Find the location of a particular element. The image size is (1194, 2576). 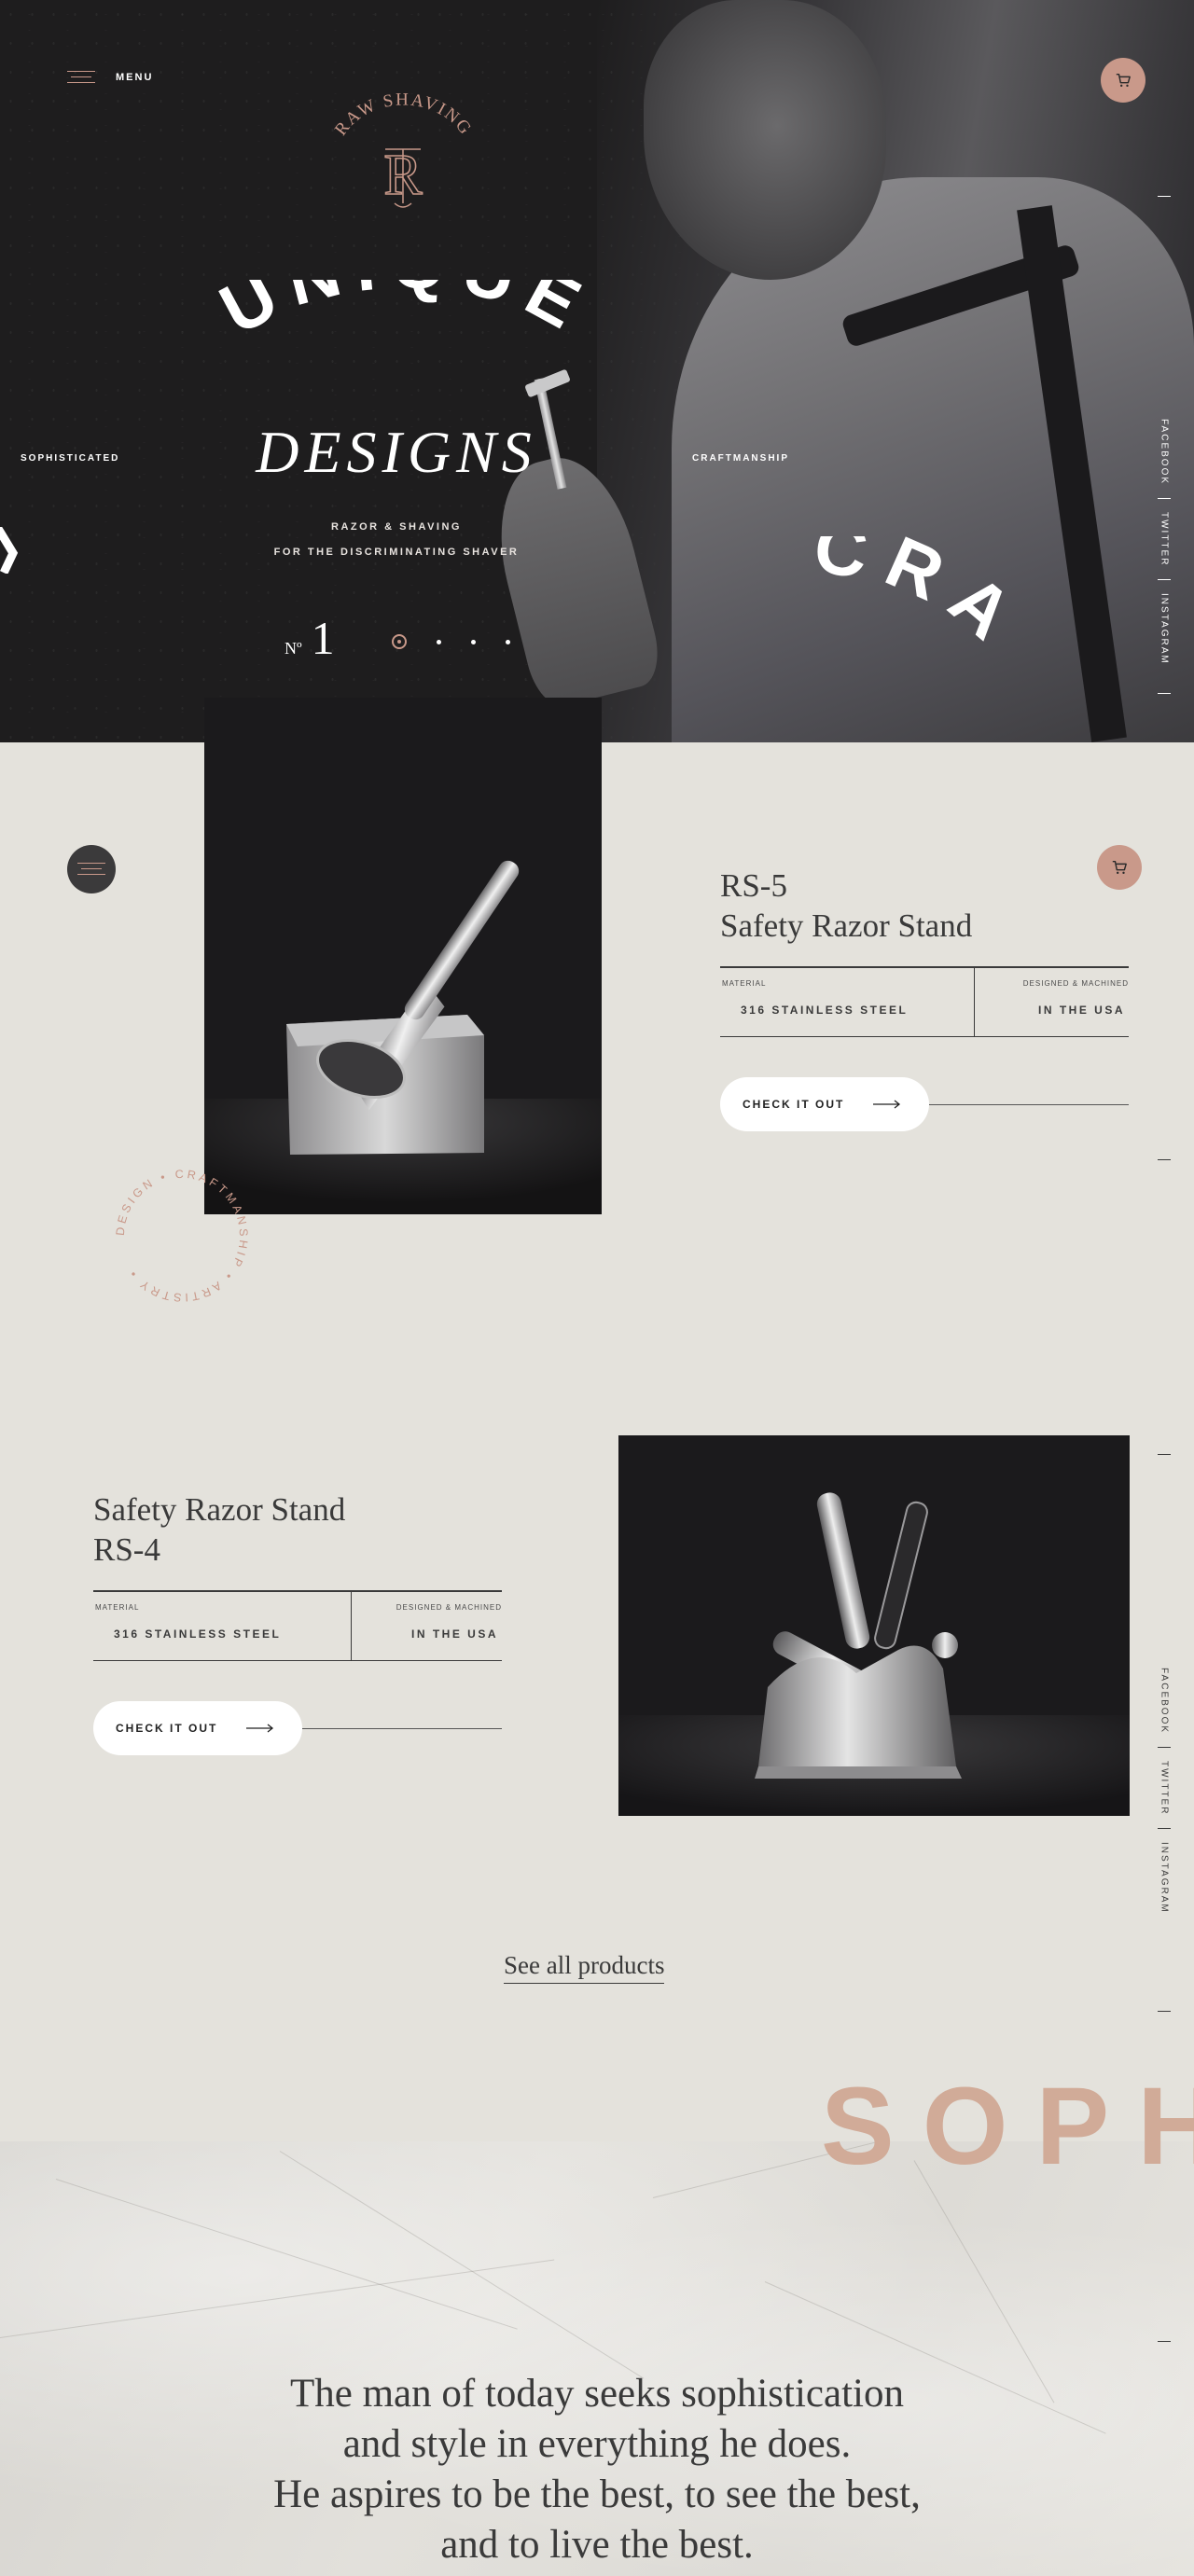

side-rail-marker is located at coordinates (1164, 2341).